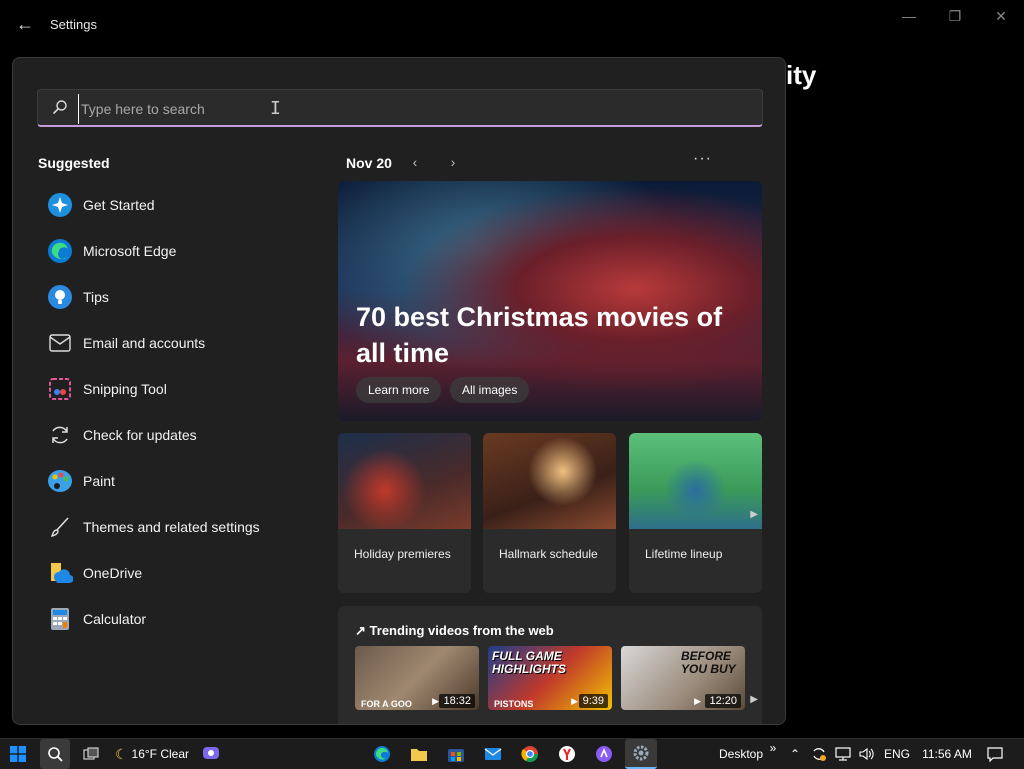 The image size is (1024, 769). What do you see at coordinates (795, 754) in the screenshot?
I see `chevron-up-icon: ⌃` at bounding box center [795, 754].